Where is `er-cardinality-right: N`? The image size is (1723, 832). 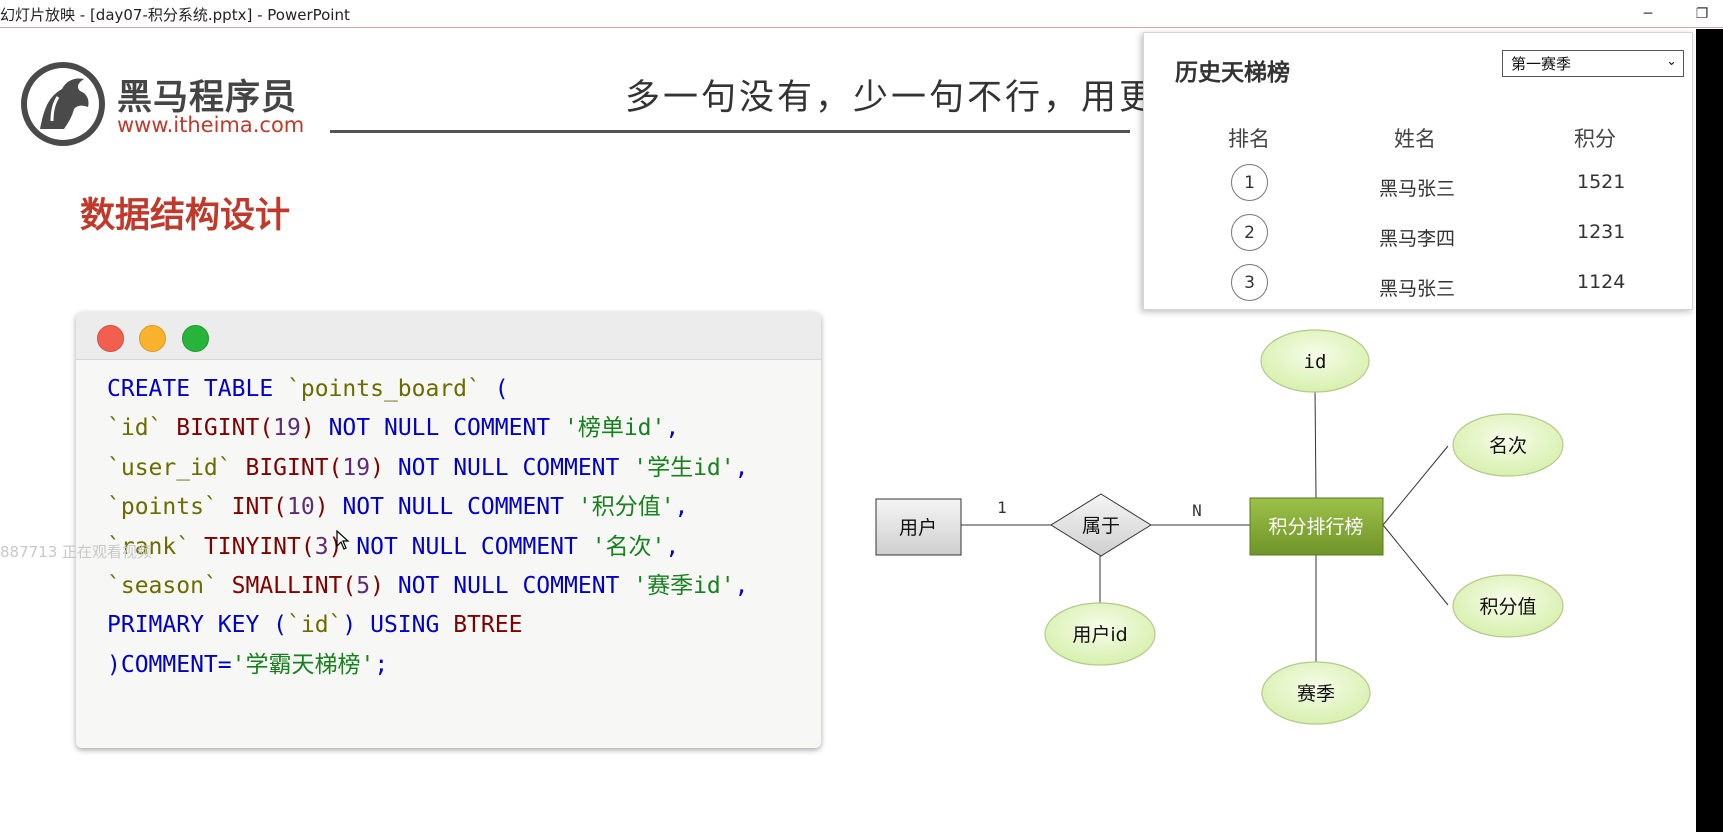 er-cardinality-right: N is located at coordinates (1197, 510).